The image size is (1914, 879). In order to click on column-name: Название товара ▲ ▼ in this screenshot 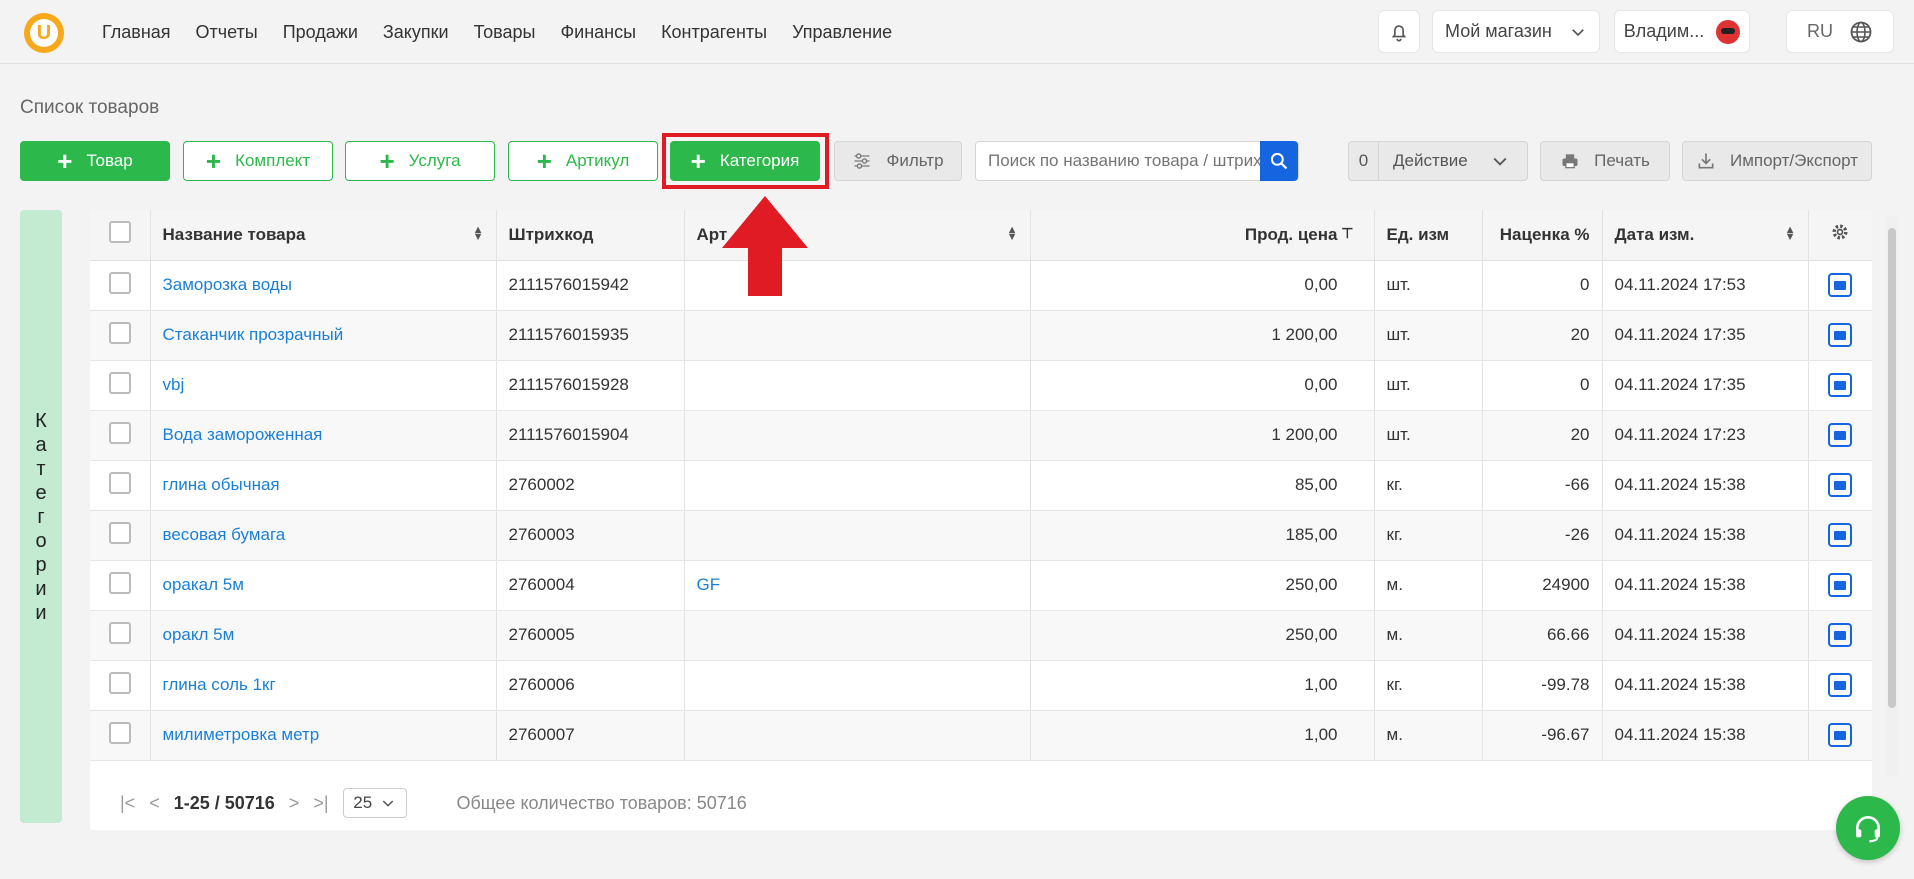, I will do `click(323, 235)`.